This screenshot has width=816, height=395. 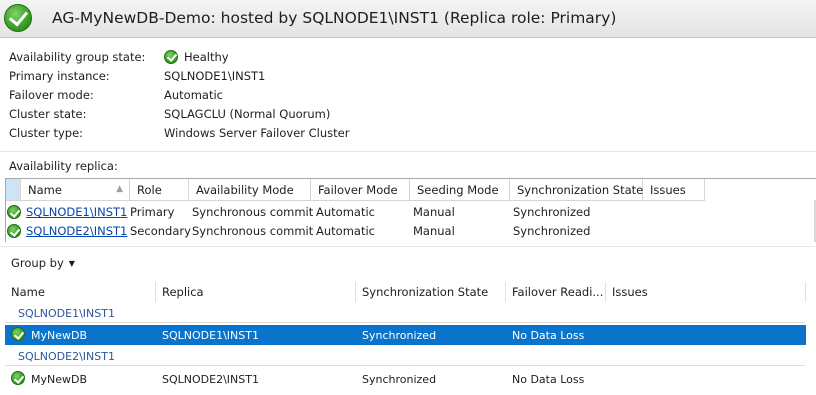 What do you see at coordinates (210, 379) in the screenshot?
I see `database-replica: SQLNODE2\INST1` at bounding box center [210, 379].